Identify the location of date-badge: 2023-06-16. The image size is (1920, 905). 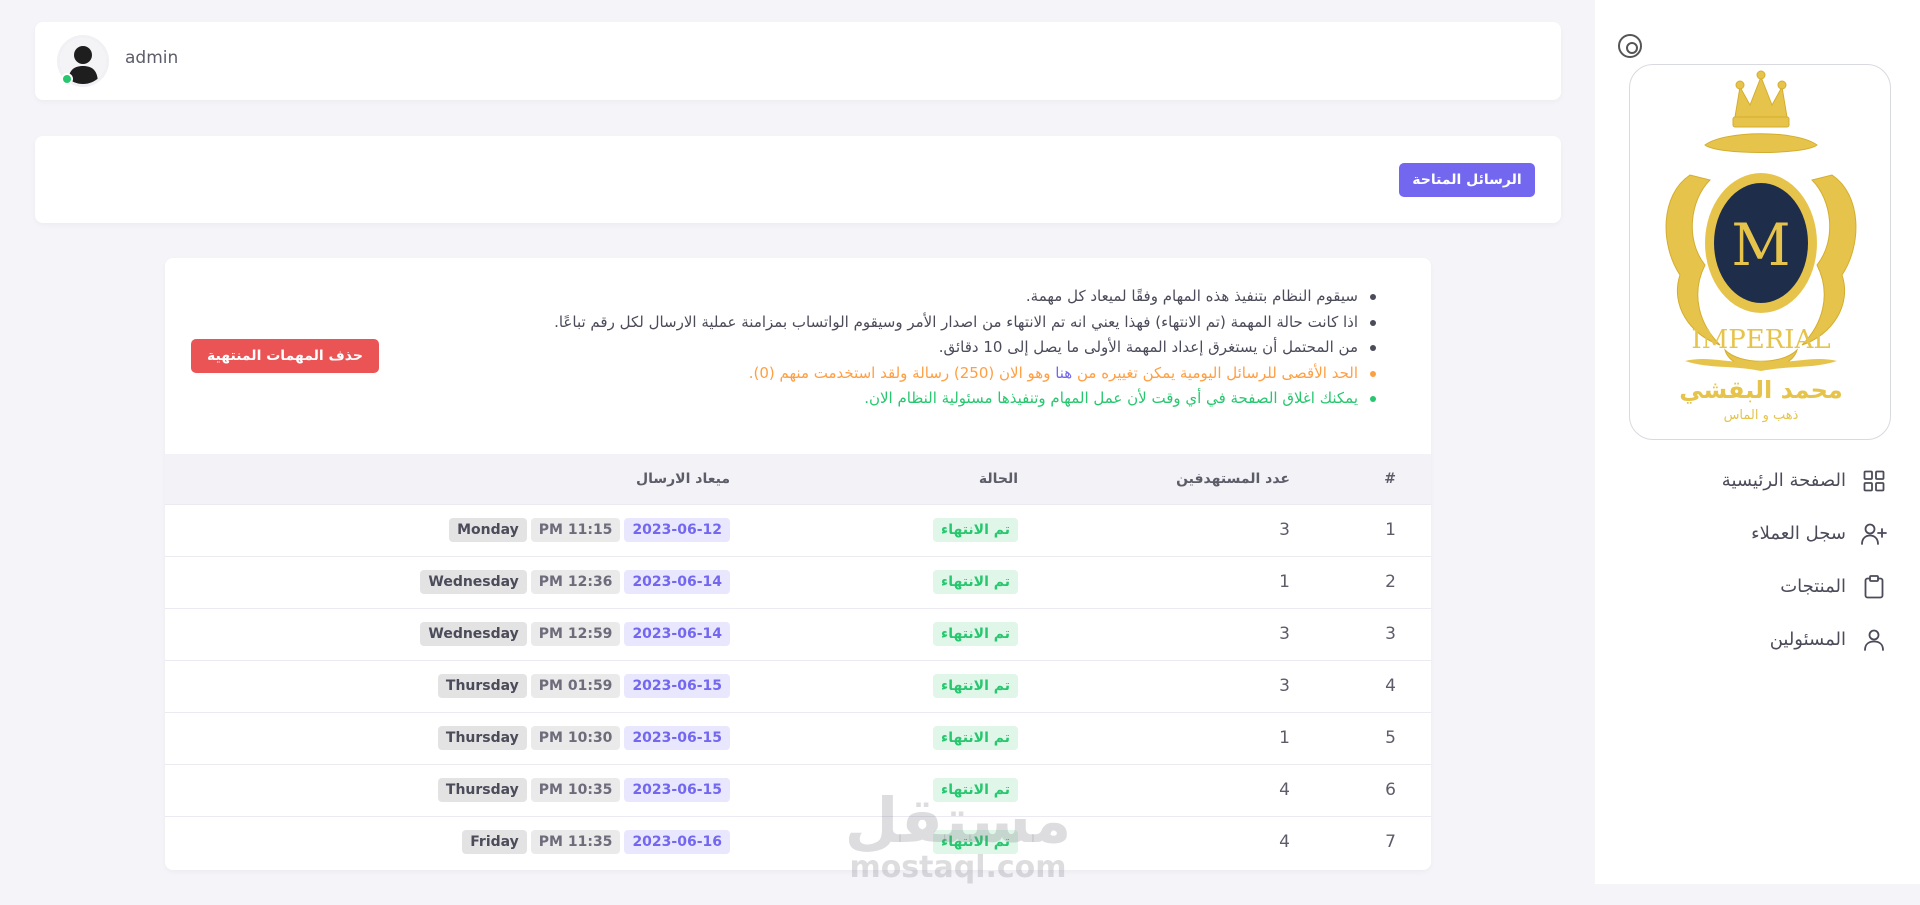
(677, 842).